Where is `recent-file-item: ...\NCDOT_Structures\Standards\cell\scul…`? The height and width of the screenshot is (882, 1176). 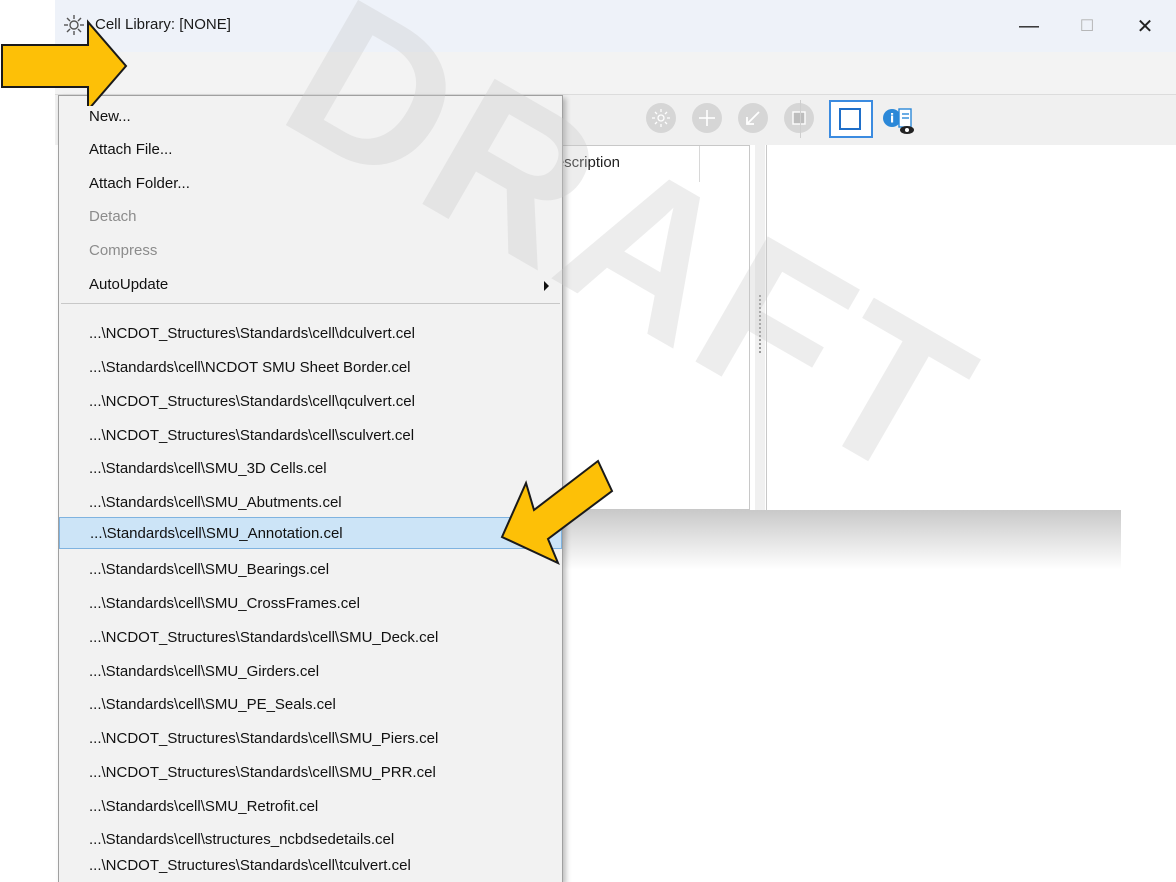
recent-file-item: ...\NCDOT_Structures\Standards\cell\scul… is located at coordinates (310, 436).